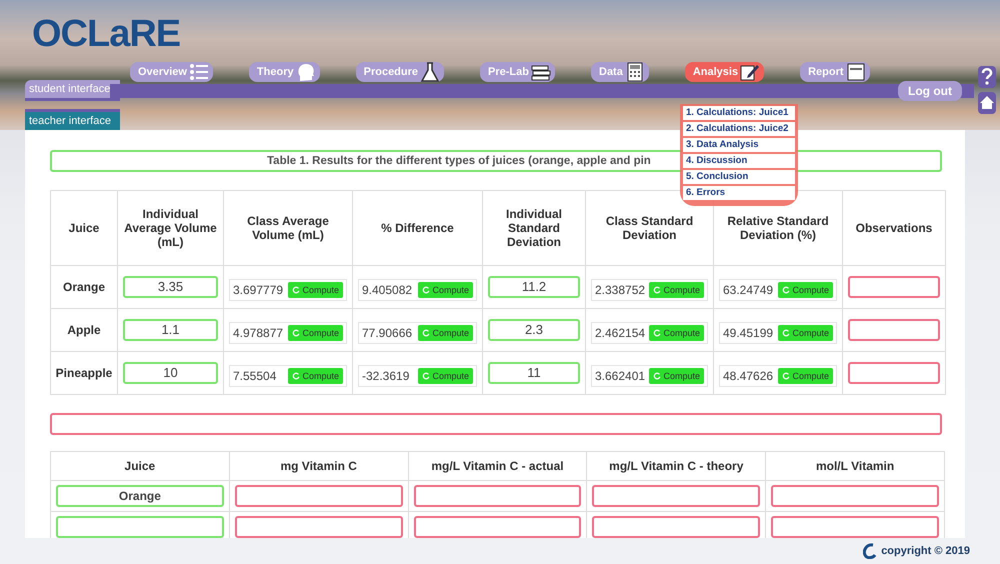  What do you see at coordinates (497, 466) in the screenshot?
I see `column-header: mg/L Vitamin C - actual` at bounding box center [497, 466].